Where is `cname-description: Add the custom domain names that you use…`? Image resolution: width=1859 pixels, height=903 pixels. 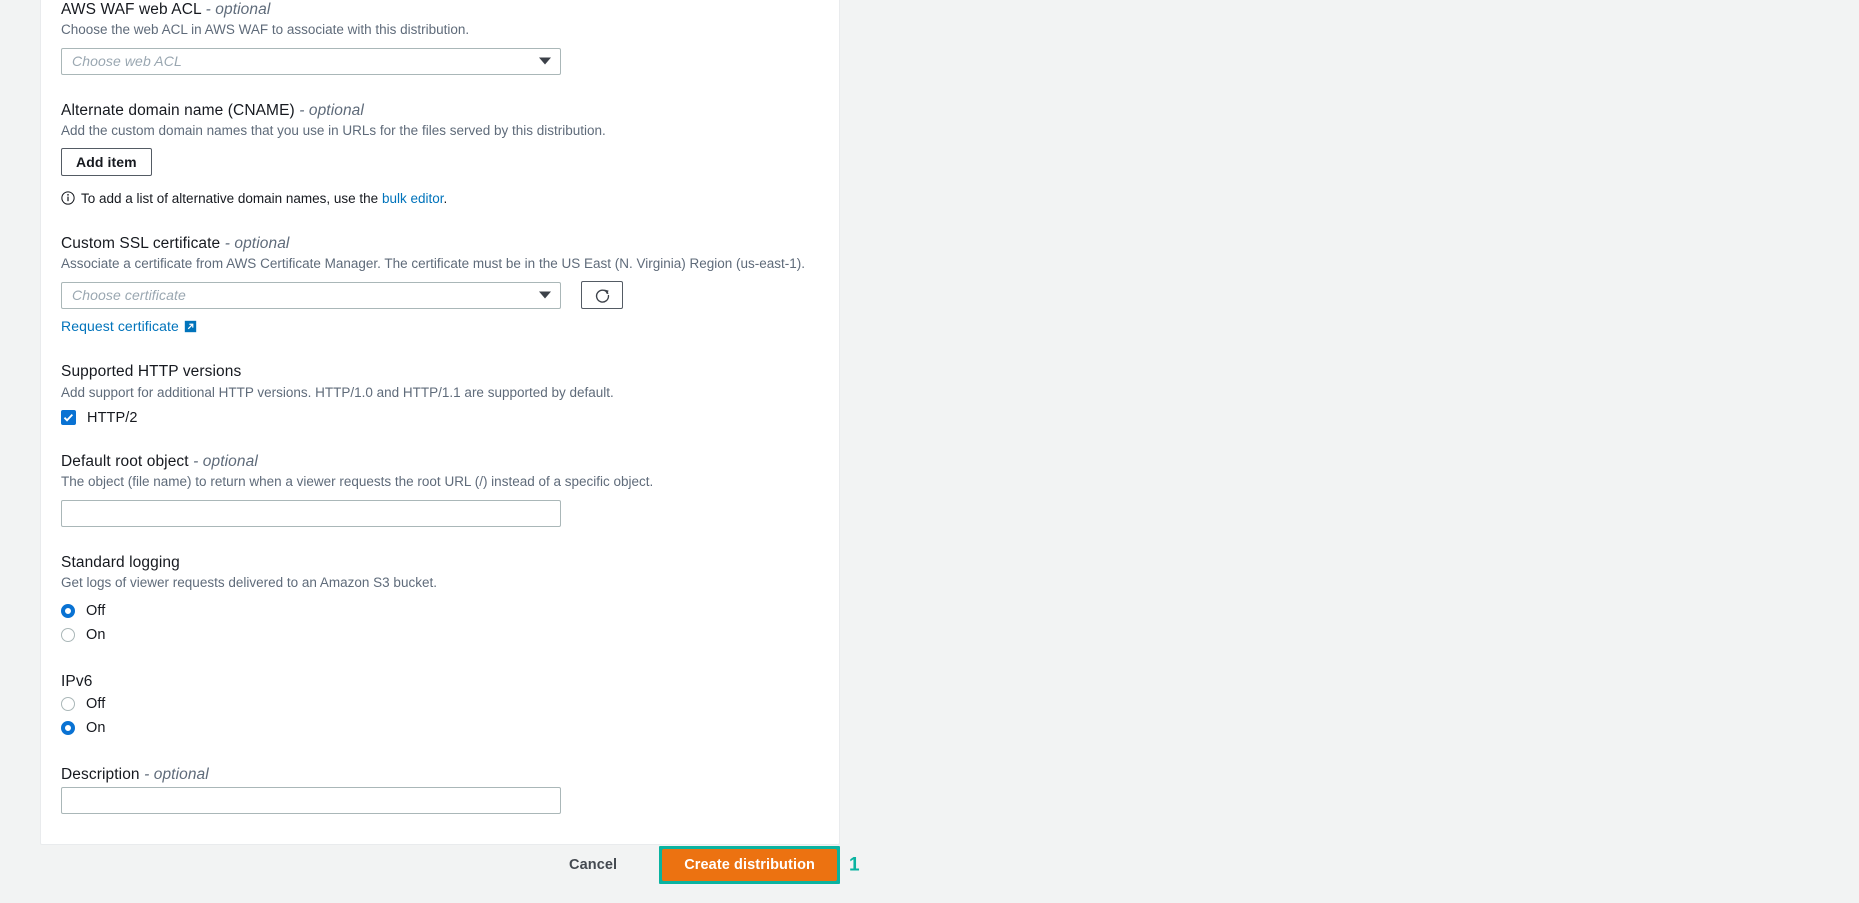 cname-description: Add the custom domain names that you use… is located at coordinates (333, 130).